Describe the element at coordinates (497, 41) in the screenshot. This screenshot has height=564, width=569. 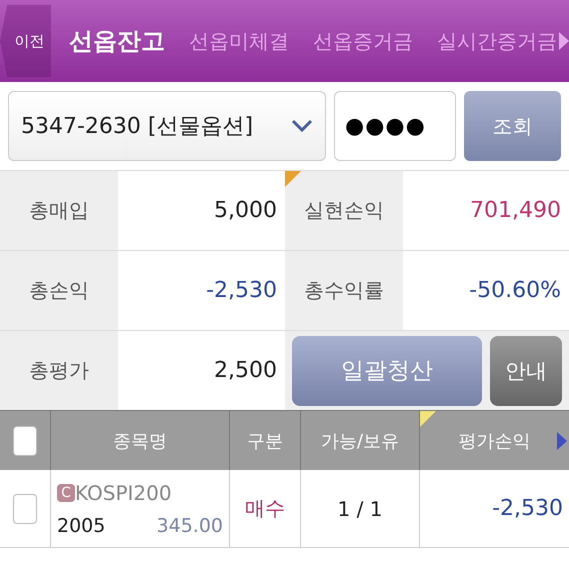
I see `tab: 실시간증거금` at that location.